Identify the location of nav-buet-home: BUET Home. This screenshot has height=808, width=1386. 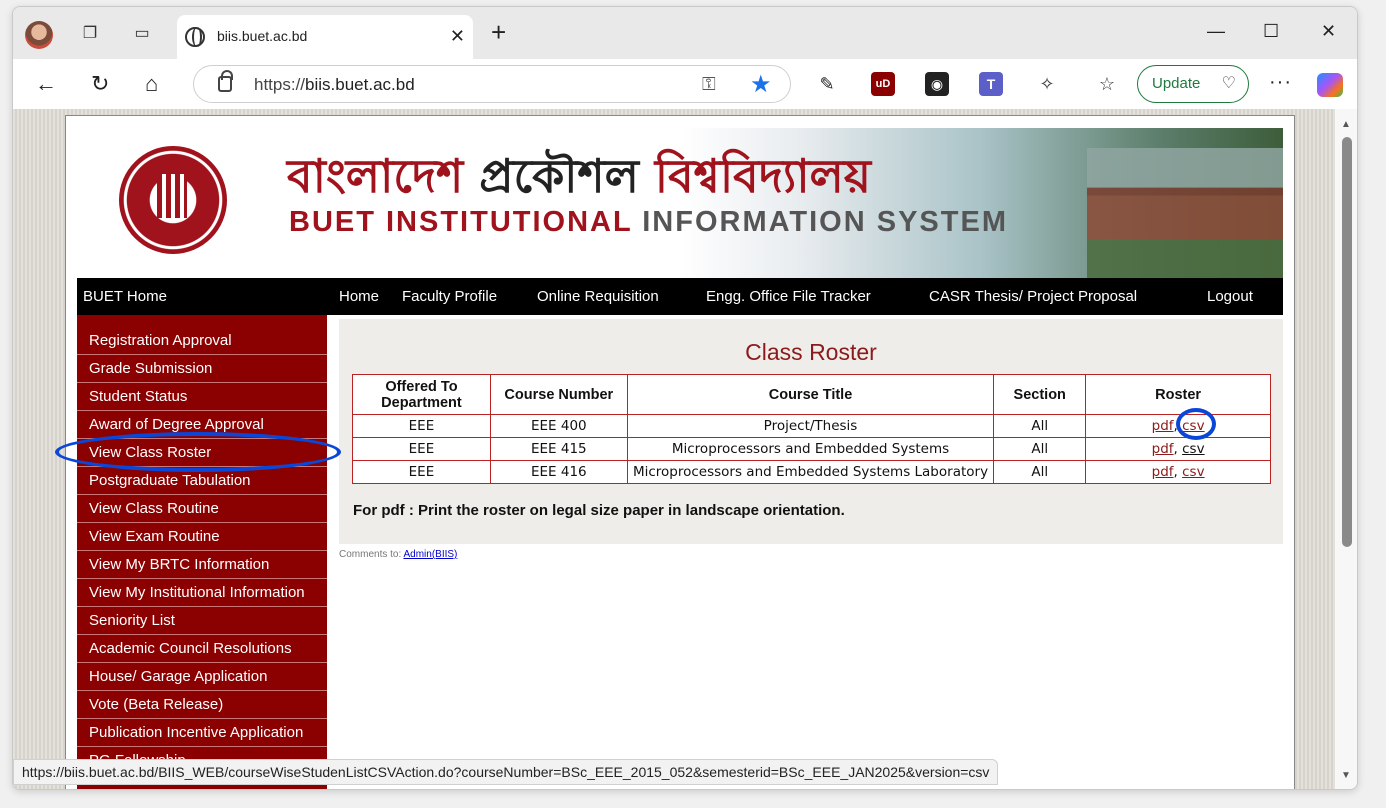
(125, 296).